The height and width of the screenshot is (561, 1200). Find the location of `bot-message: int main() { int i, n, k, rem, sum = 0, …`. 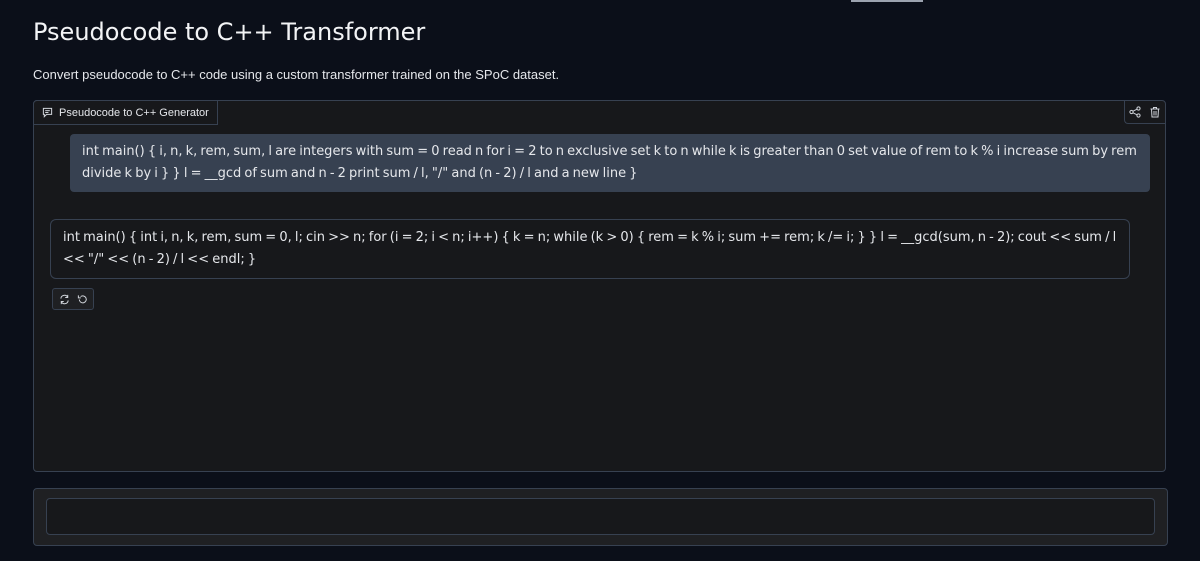

bot-message: int main() { int i, n, k, rem, sum = 0, … is located at coordinates (590, 249).